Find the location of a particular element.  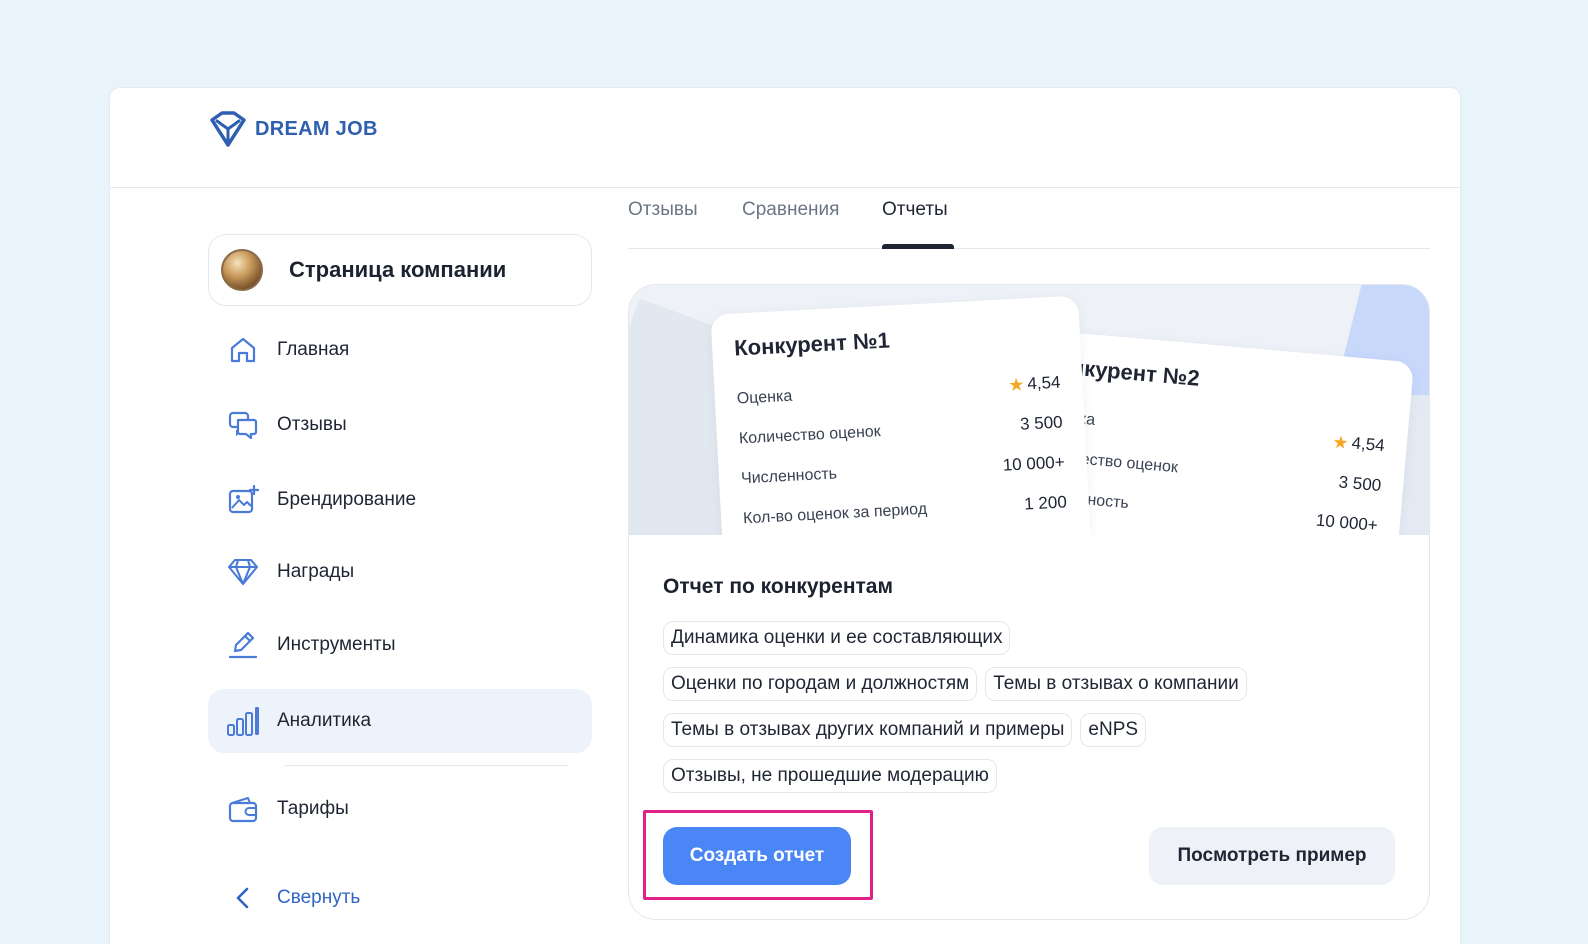

sidebar-item-label: Инструменты is located at coordinates (336, 644).